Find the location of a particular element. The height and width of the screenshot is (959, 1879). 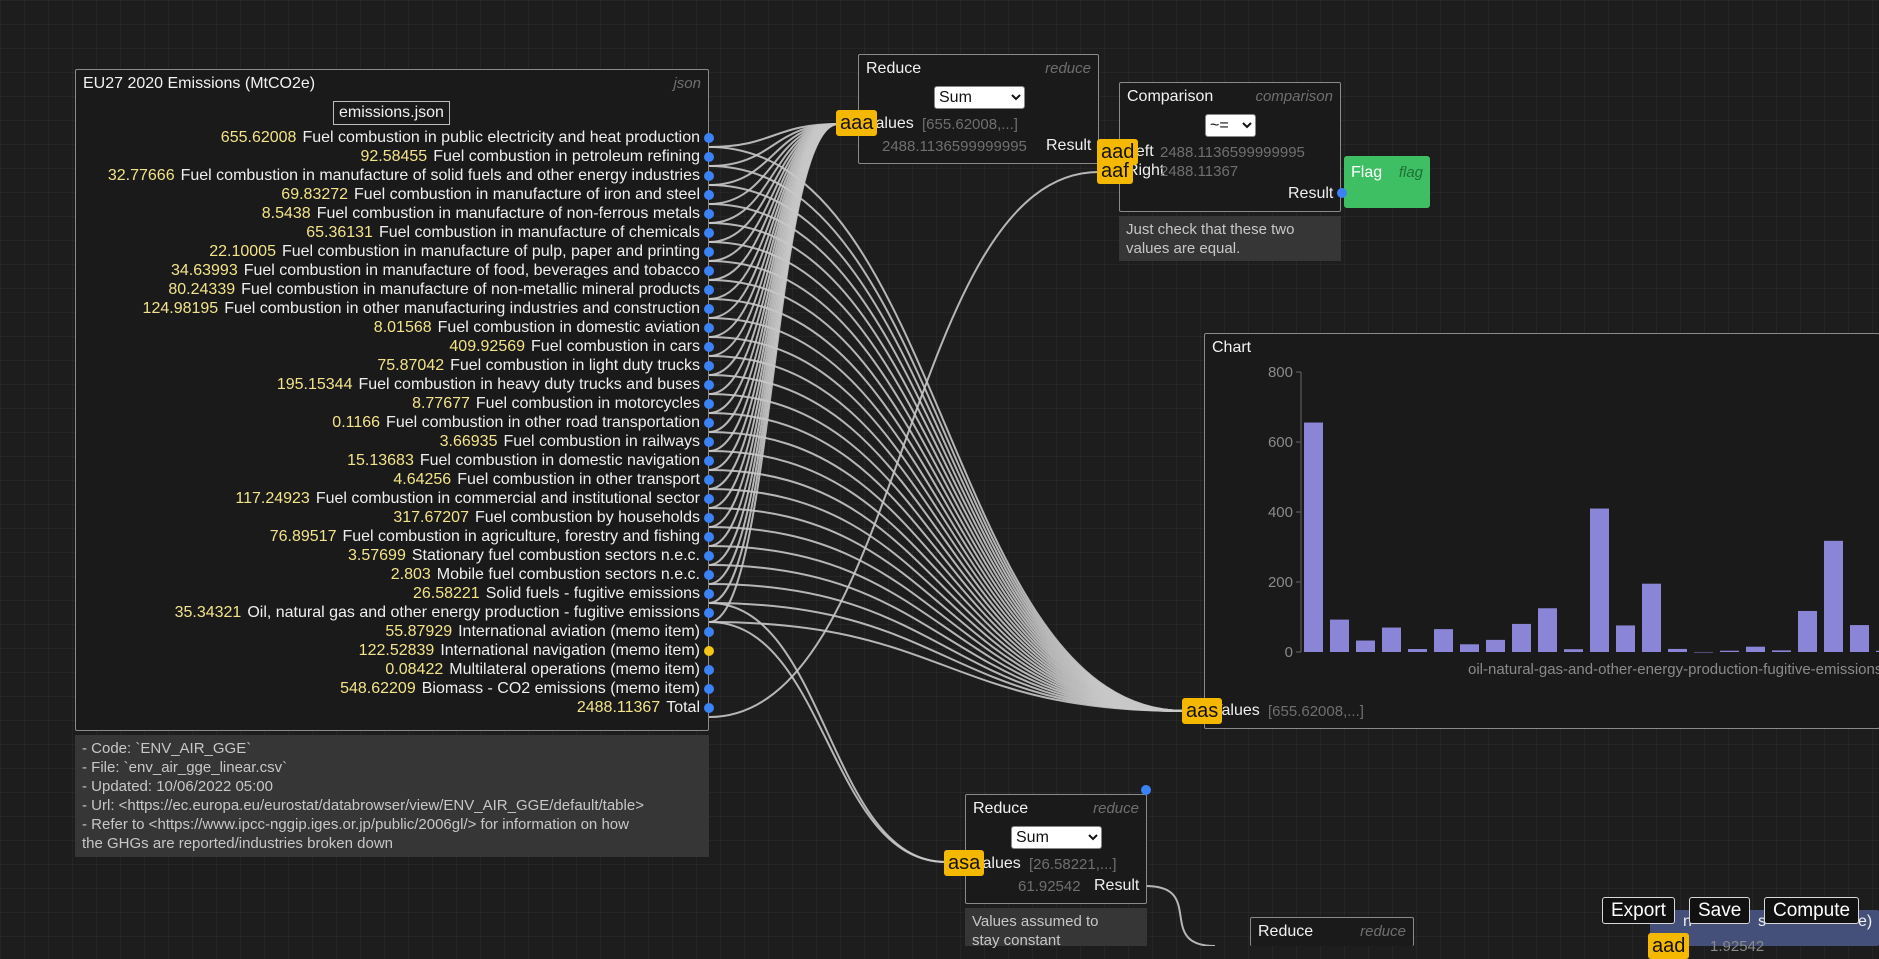

emission-value: 8.77677 is located at coordinates (441, 403).